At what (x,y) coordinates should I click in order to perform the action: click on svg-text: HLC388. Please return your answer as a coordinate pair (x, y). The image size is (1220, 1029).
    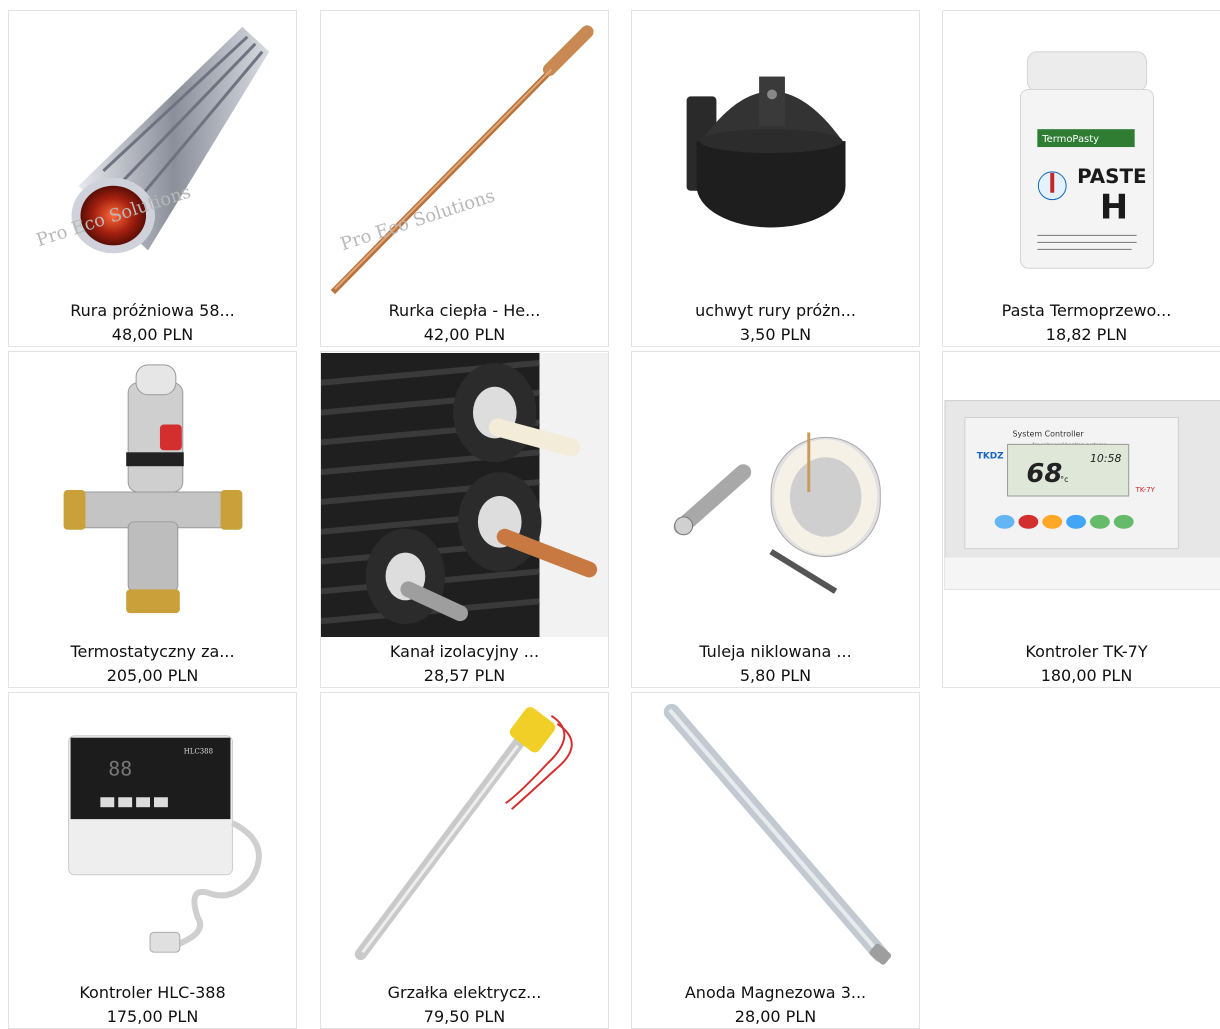
    Looking at the image, I should click on (198, 752).